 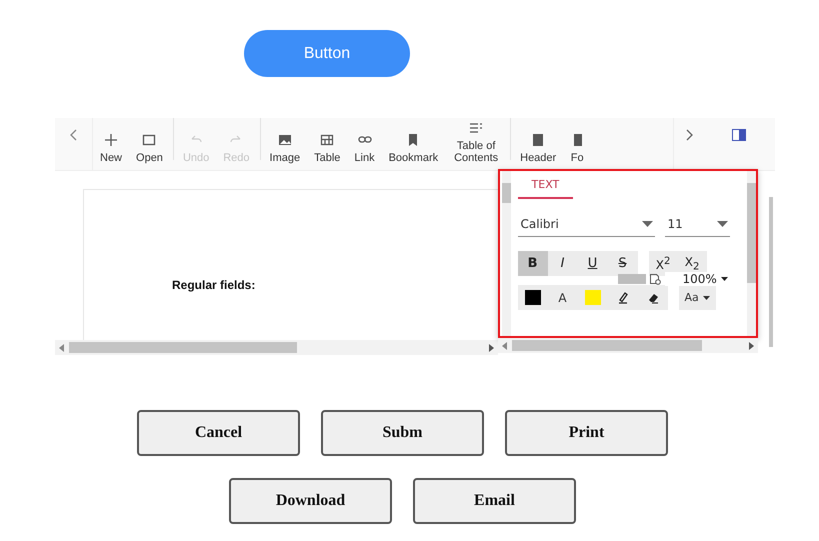 I want to click on pane-tab: TEXT, so click(x=546, y=188).